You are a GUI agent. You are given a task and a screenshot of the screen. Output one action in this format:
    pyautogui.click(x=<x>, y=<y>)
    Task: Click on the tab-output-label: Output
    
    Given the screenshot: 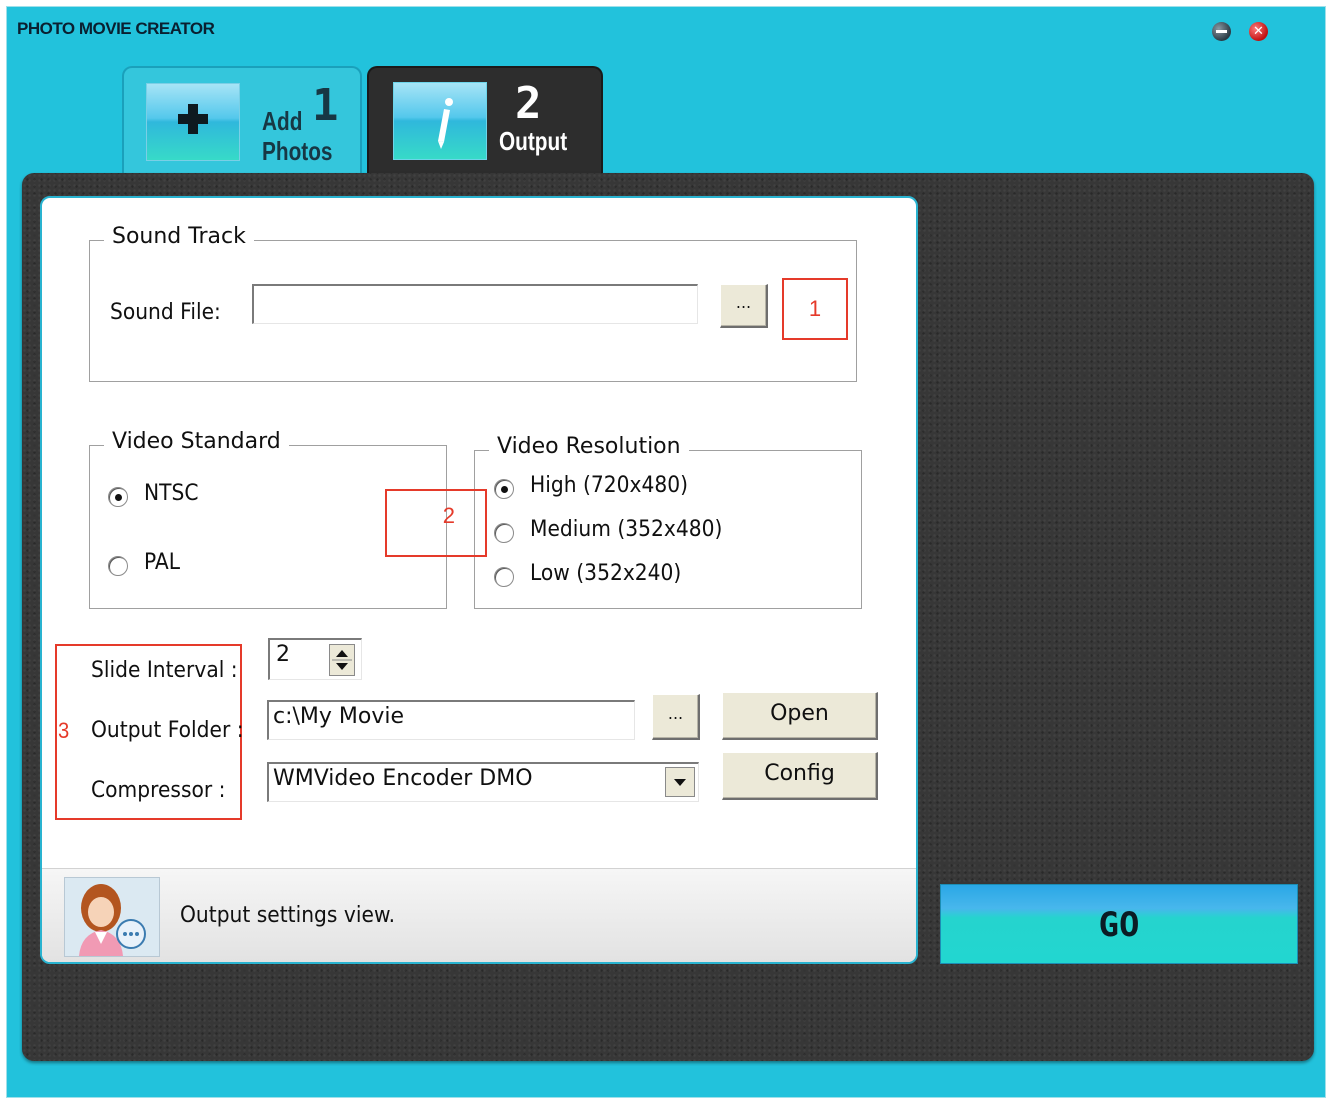 What is the action you would take?
    pyautogui.click(x=533, y=141)
    